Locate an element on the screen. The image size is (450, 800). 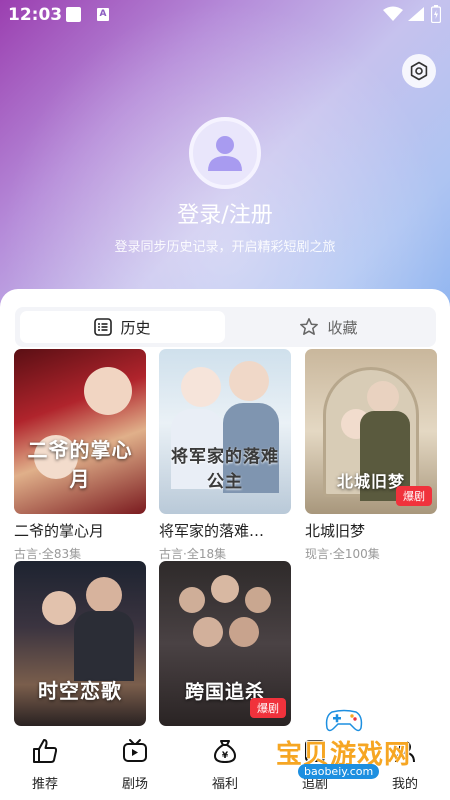
tab-bar: 历史 收藏 is located at coordinates (225, 327).